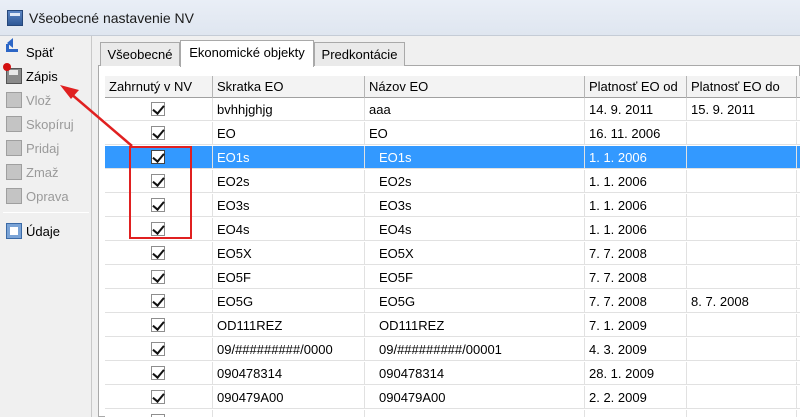 Image resolution: width=800 pixels, height=417 pixels. What do you see at coordinates (14, 100) in the screenshot?
I see `insert-icon` at bounding box center [14, 100].